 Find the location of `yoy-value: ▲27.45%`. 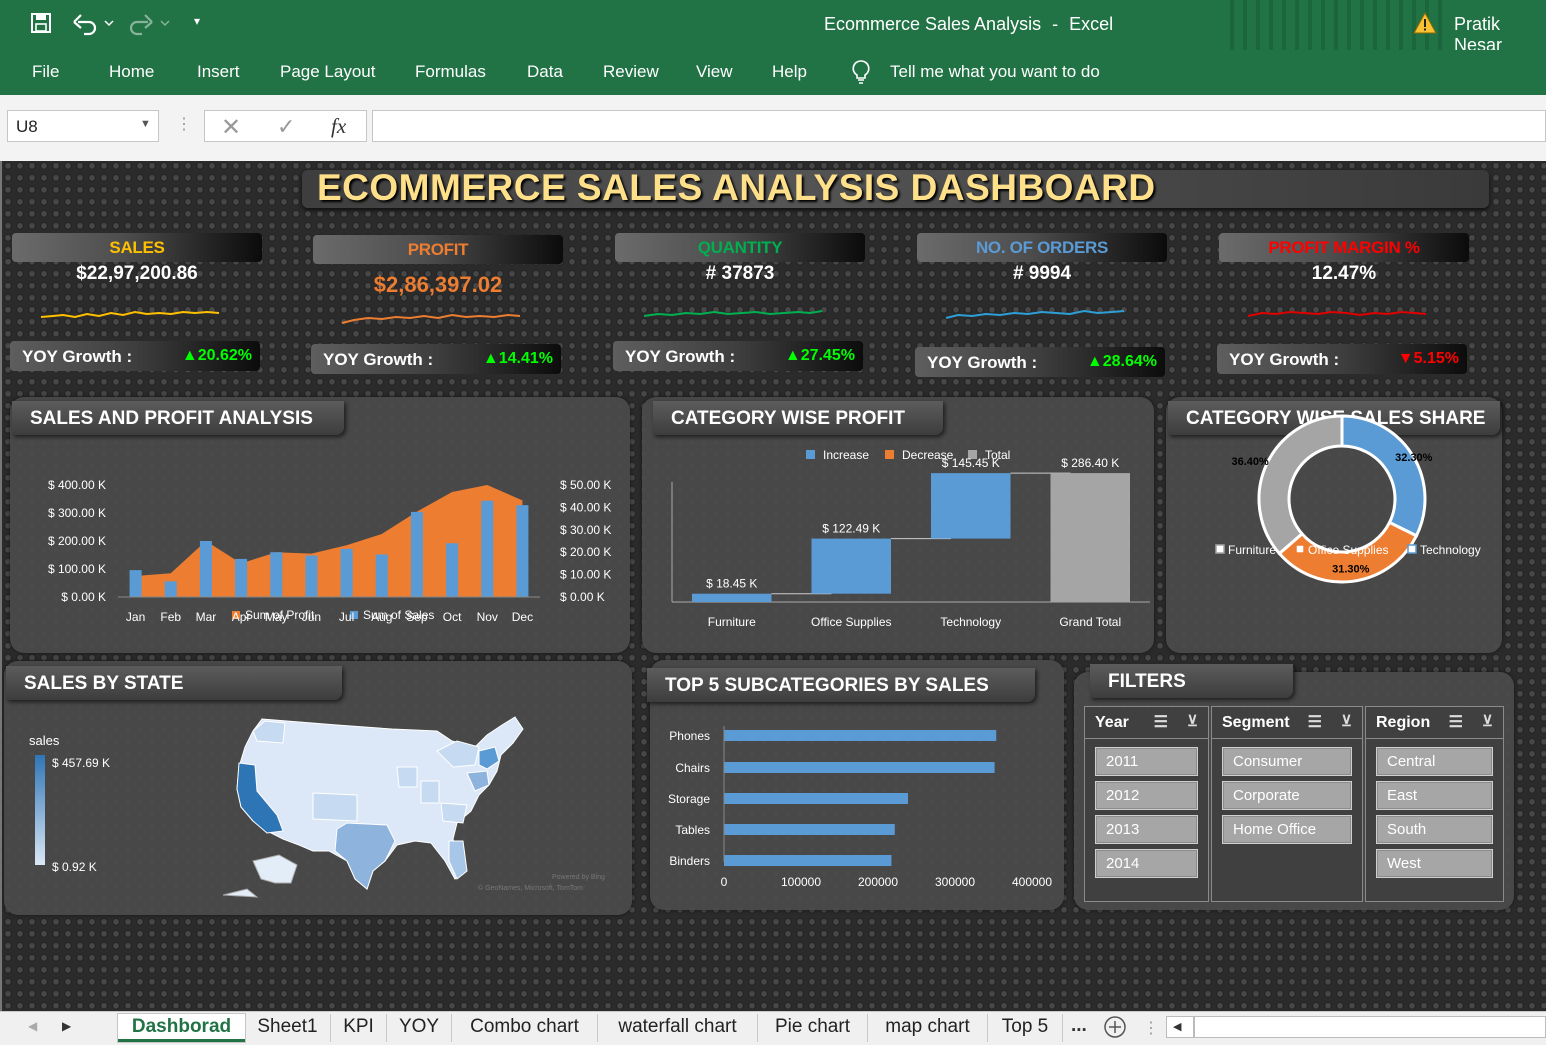

yoy-value: ▲27.45% is located at coordinates (819, 355).